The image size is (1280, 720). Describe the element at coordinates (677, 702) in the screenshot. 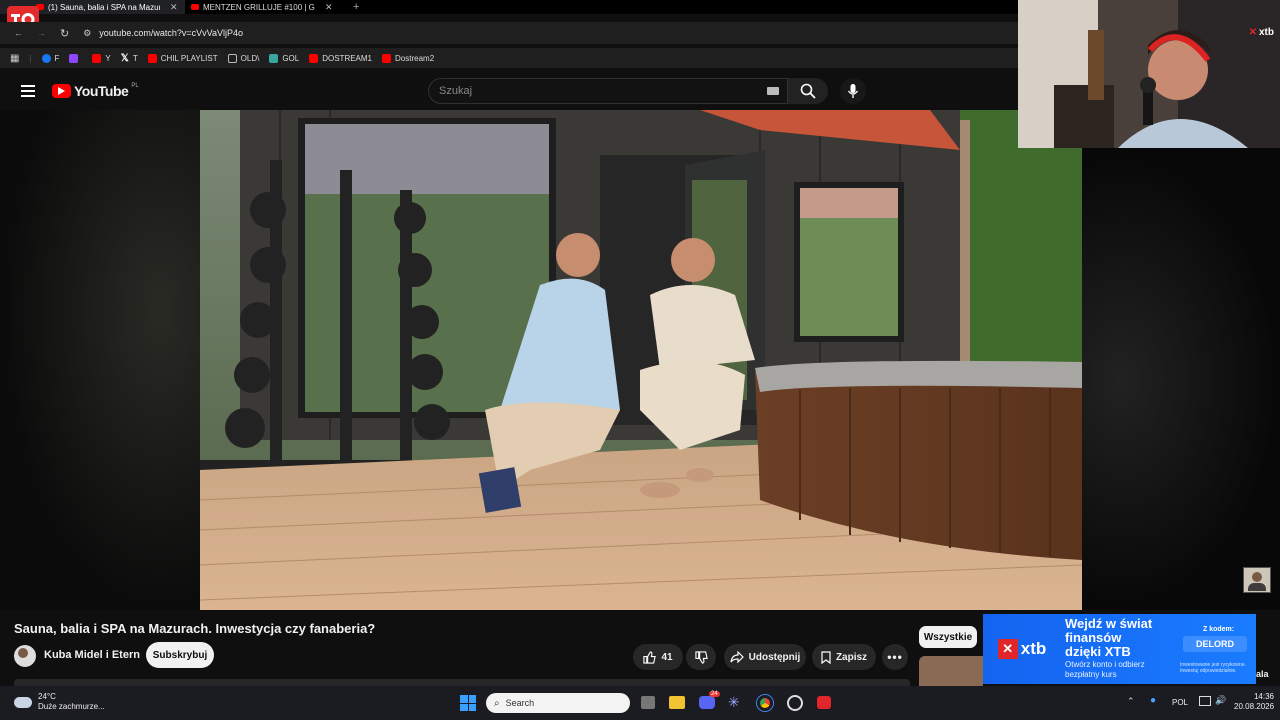

I see `file-explorer-icon` at that location.